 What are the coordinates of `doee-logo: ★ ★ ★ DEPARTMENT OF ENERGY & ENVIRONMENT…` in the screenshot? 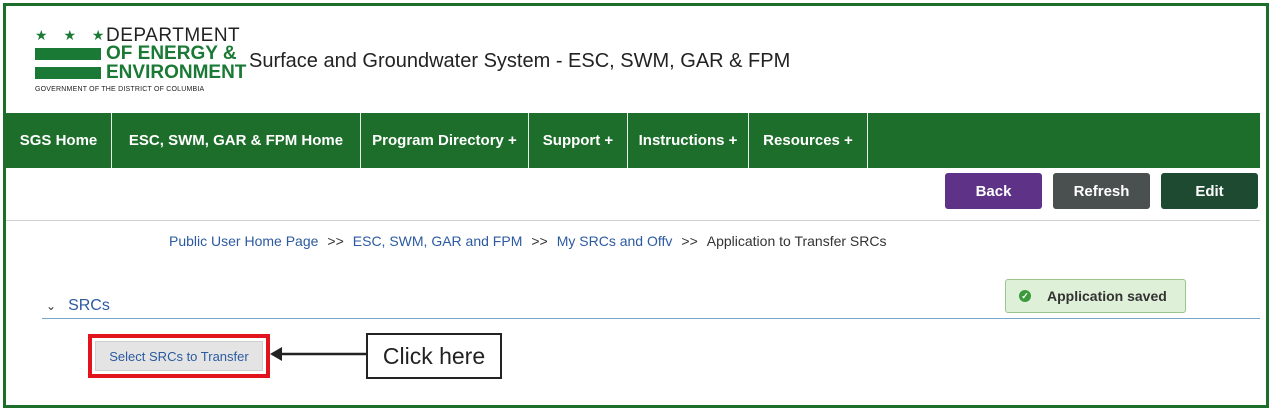 It's located at (138, 66).